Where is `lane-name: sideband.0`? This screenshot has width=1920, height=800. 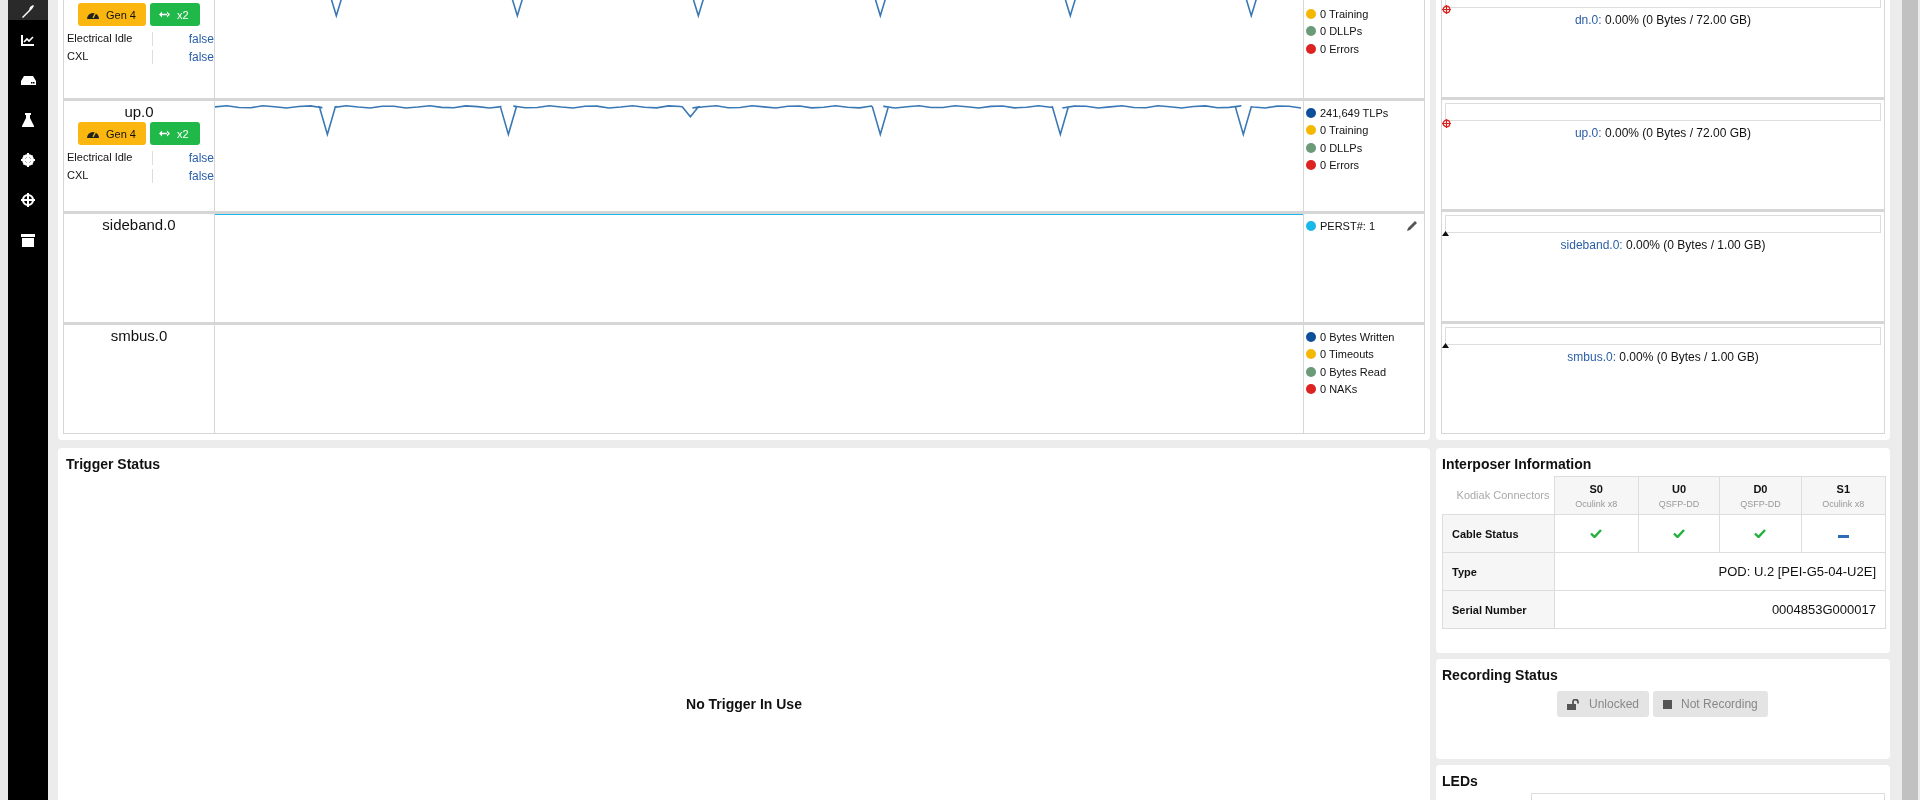 lane-name: sideband.0 is located at coordinates (139, 224).